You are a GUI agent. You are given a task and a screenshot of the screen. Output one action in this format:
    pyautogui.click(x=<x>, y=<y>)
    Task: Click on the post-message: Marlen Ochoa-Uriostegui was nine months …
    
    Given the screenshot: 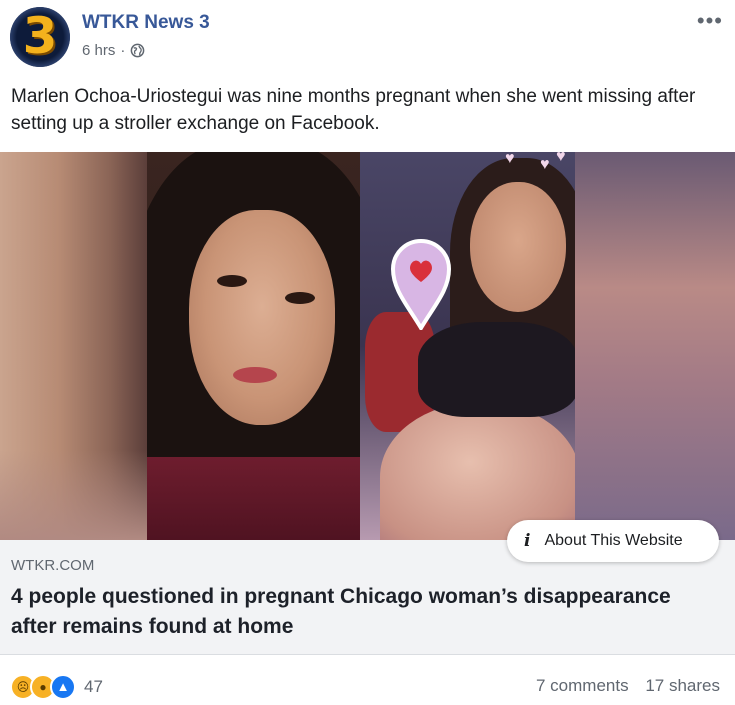 What is the action you would take?
    pyautogui.click(x=353, y=110)
    